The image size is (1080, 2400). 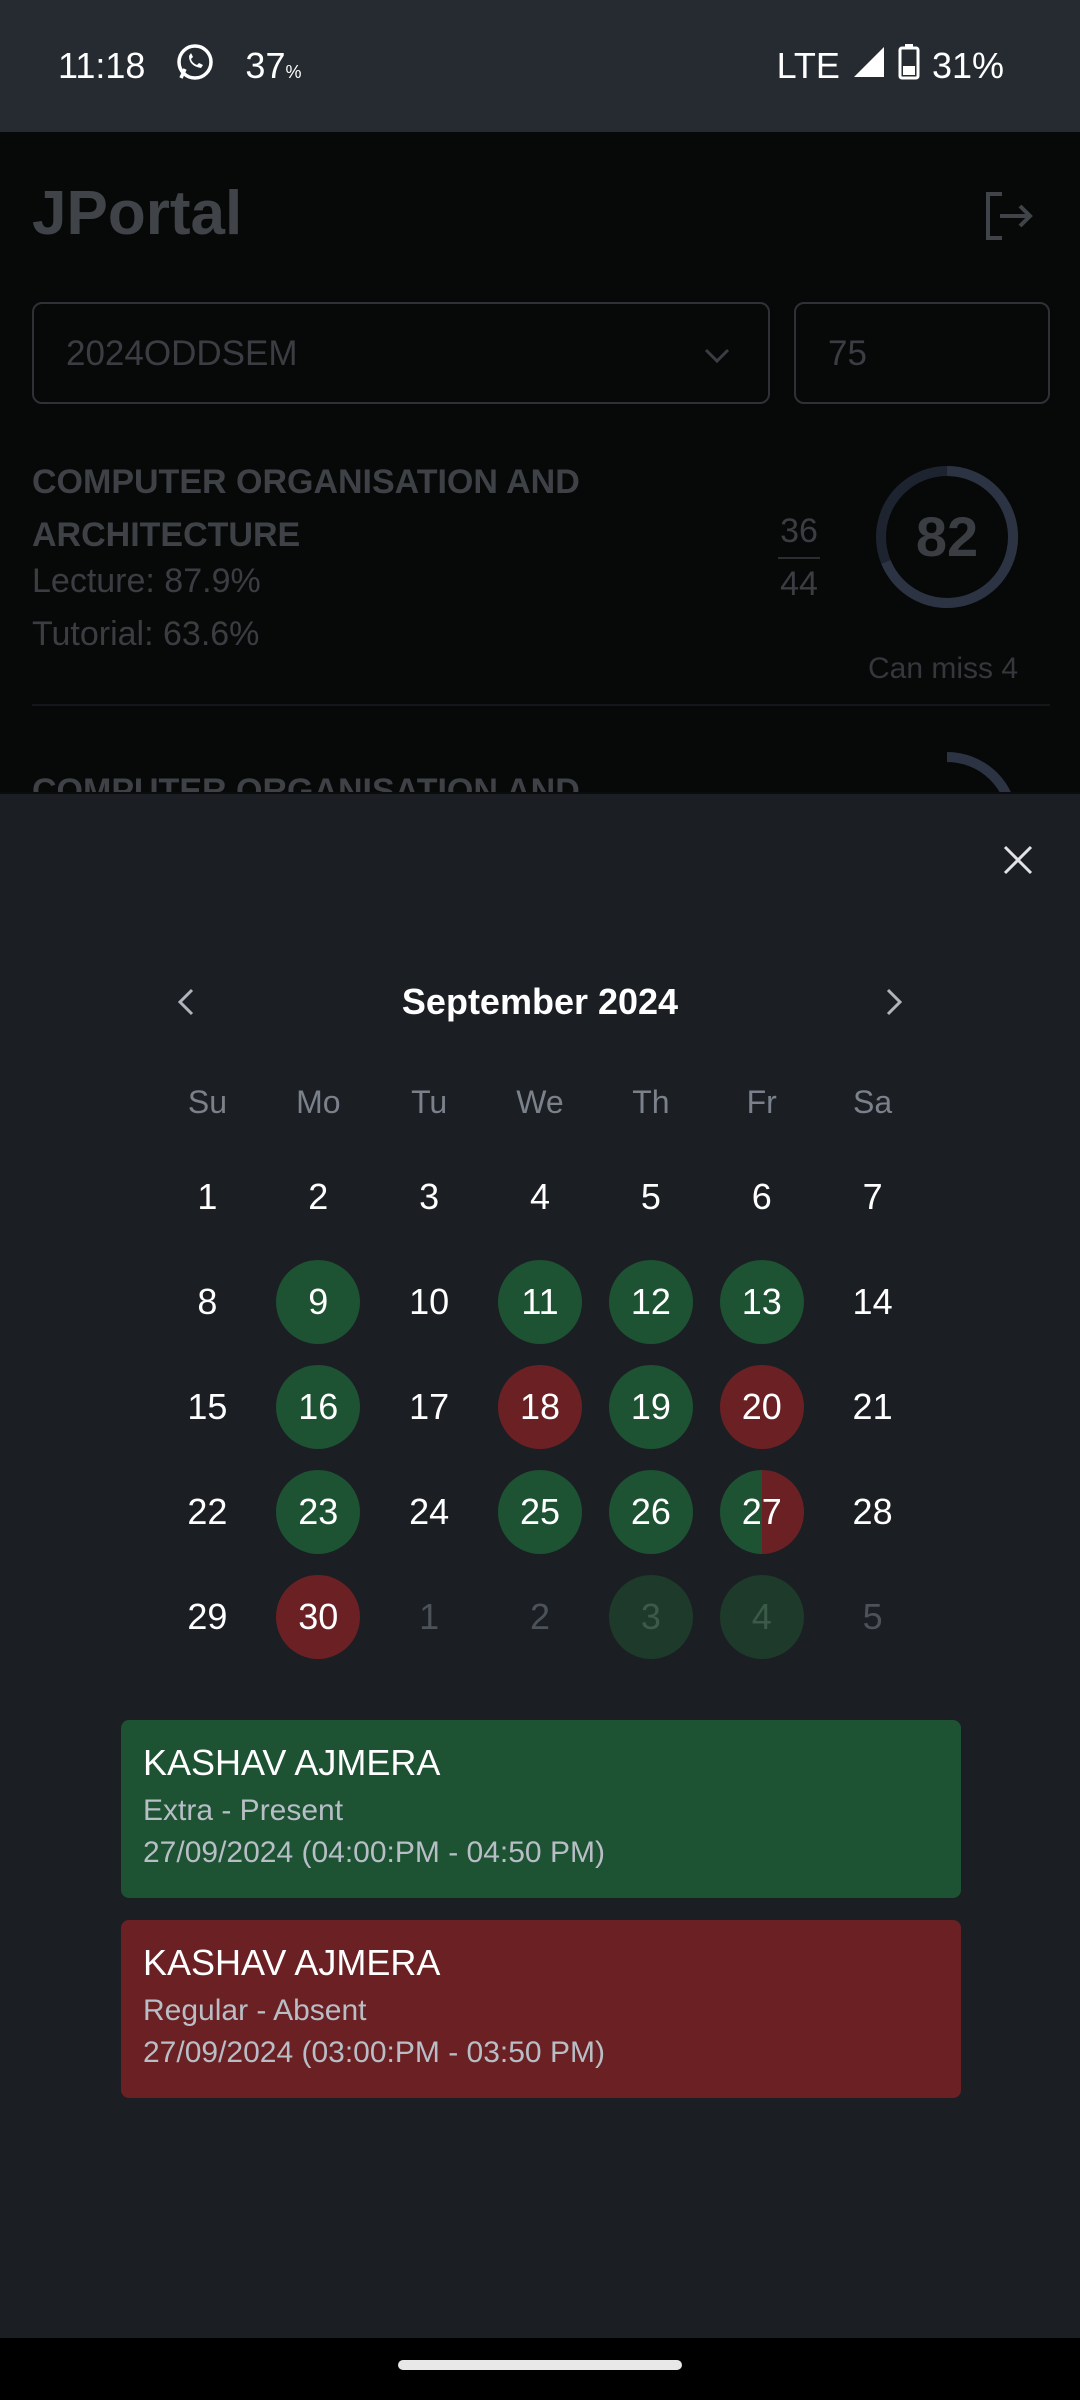 I want to click on session-time: 27/09/2024 (04:00:PM - 04:50 PM), so click(x=374, y=1852).